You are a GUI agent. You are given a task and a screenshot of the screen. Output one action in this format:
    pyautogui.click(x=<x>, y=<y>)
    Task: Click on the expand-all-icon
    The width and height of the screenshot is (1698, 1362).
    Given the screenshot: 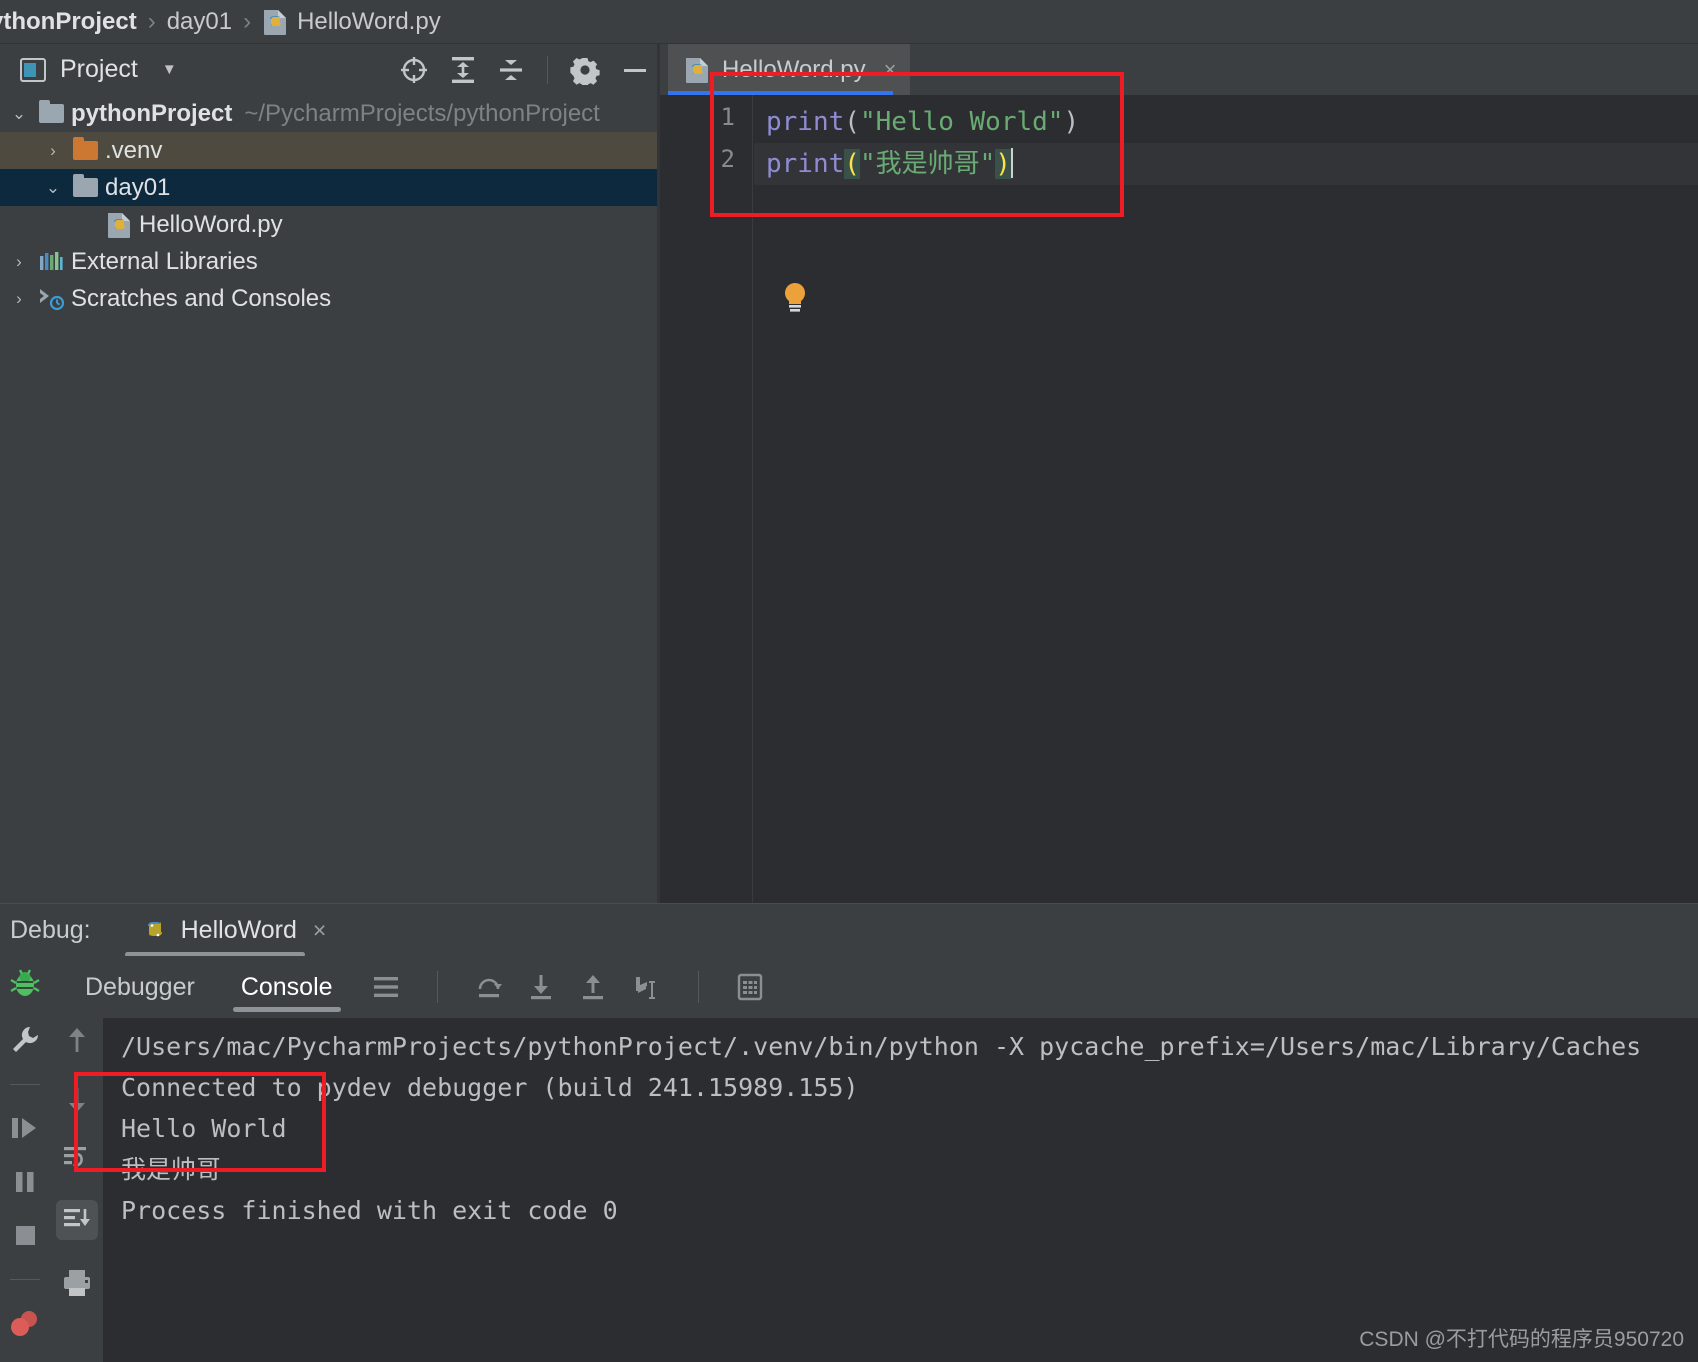 What is the action you would take?
    pyautogui.click(x=463, y=70)
    